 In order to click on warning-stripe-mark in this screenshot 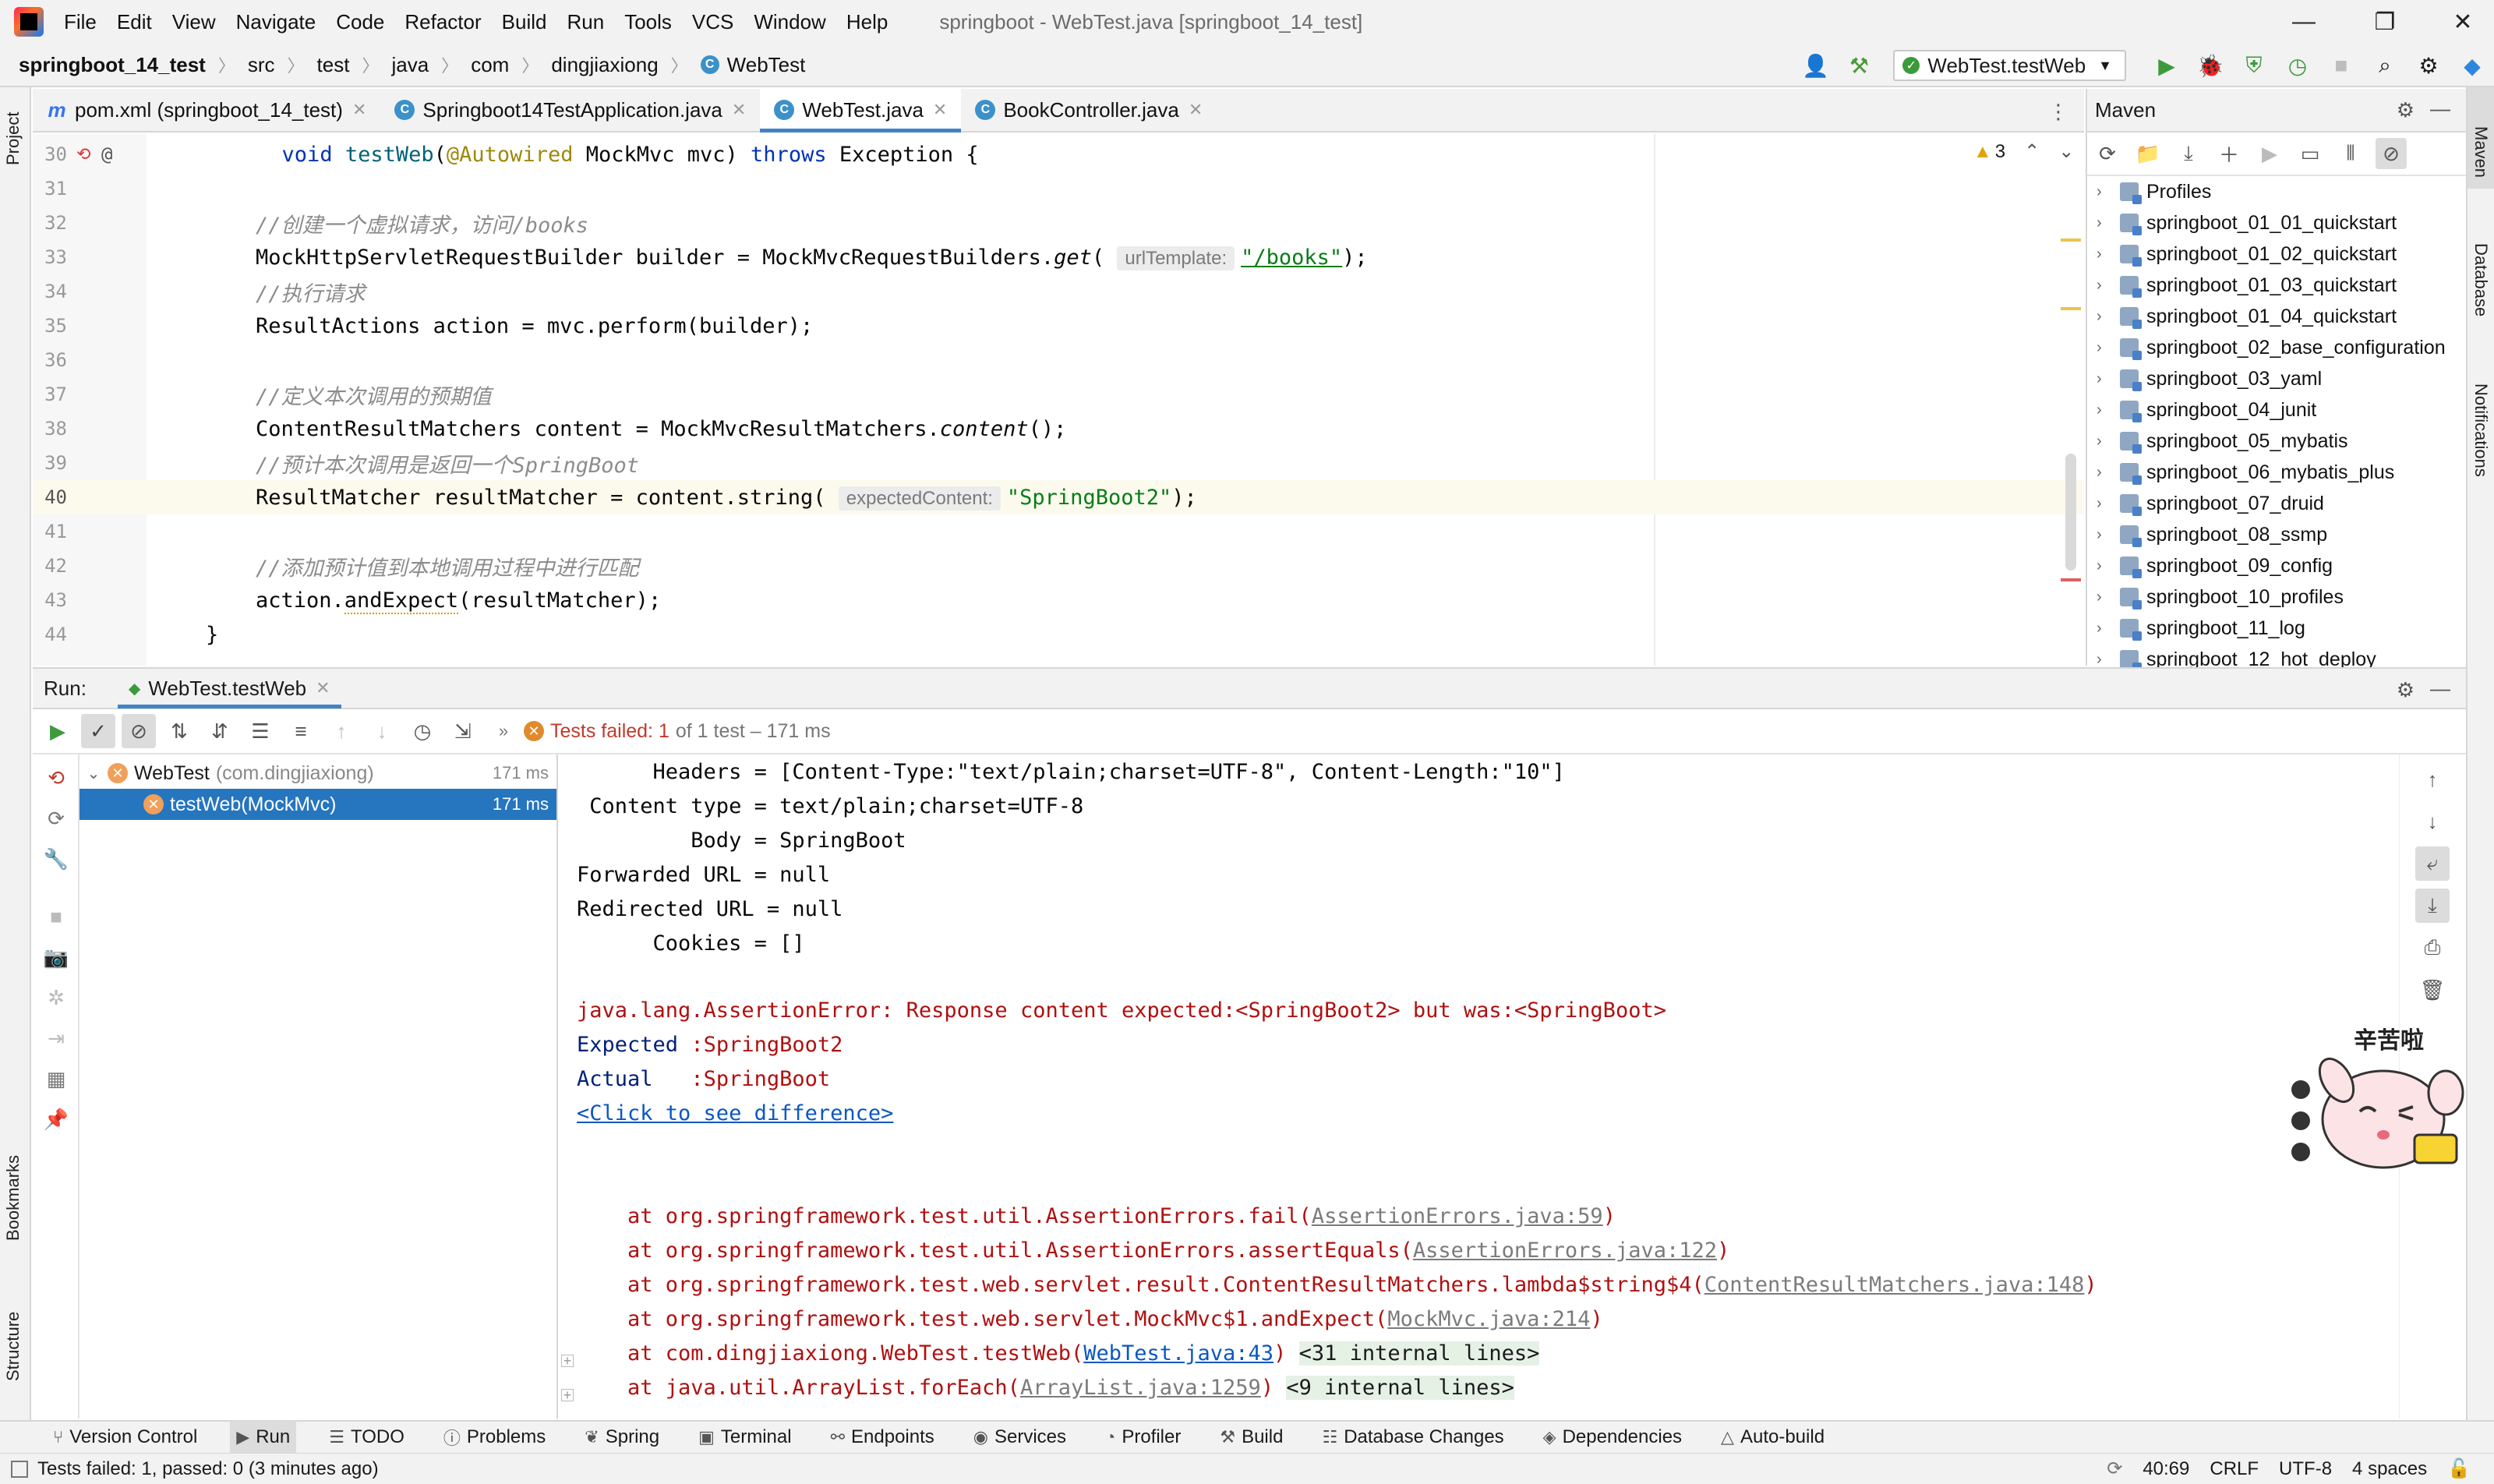, I will do `click(2071, 240)`.